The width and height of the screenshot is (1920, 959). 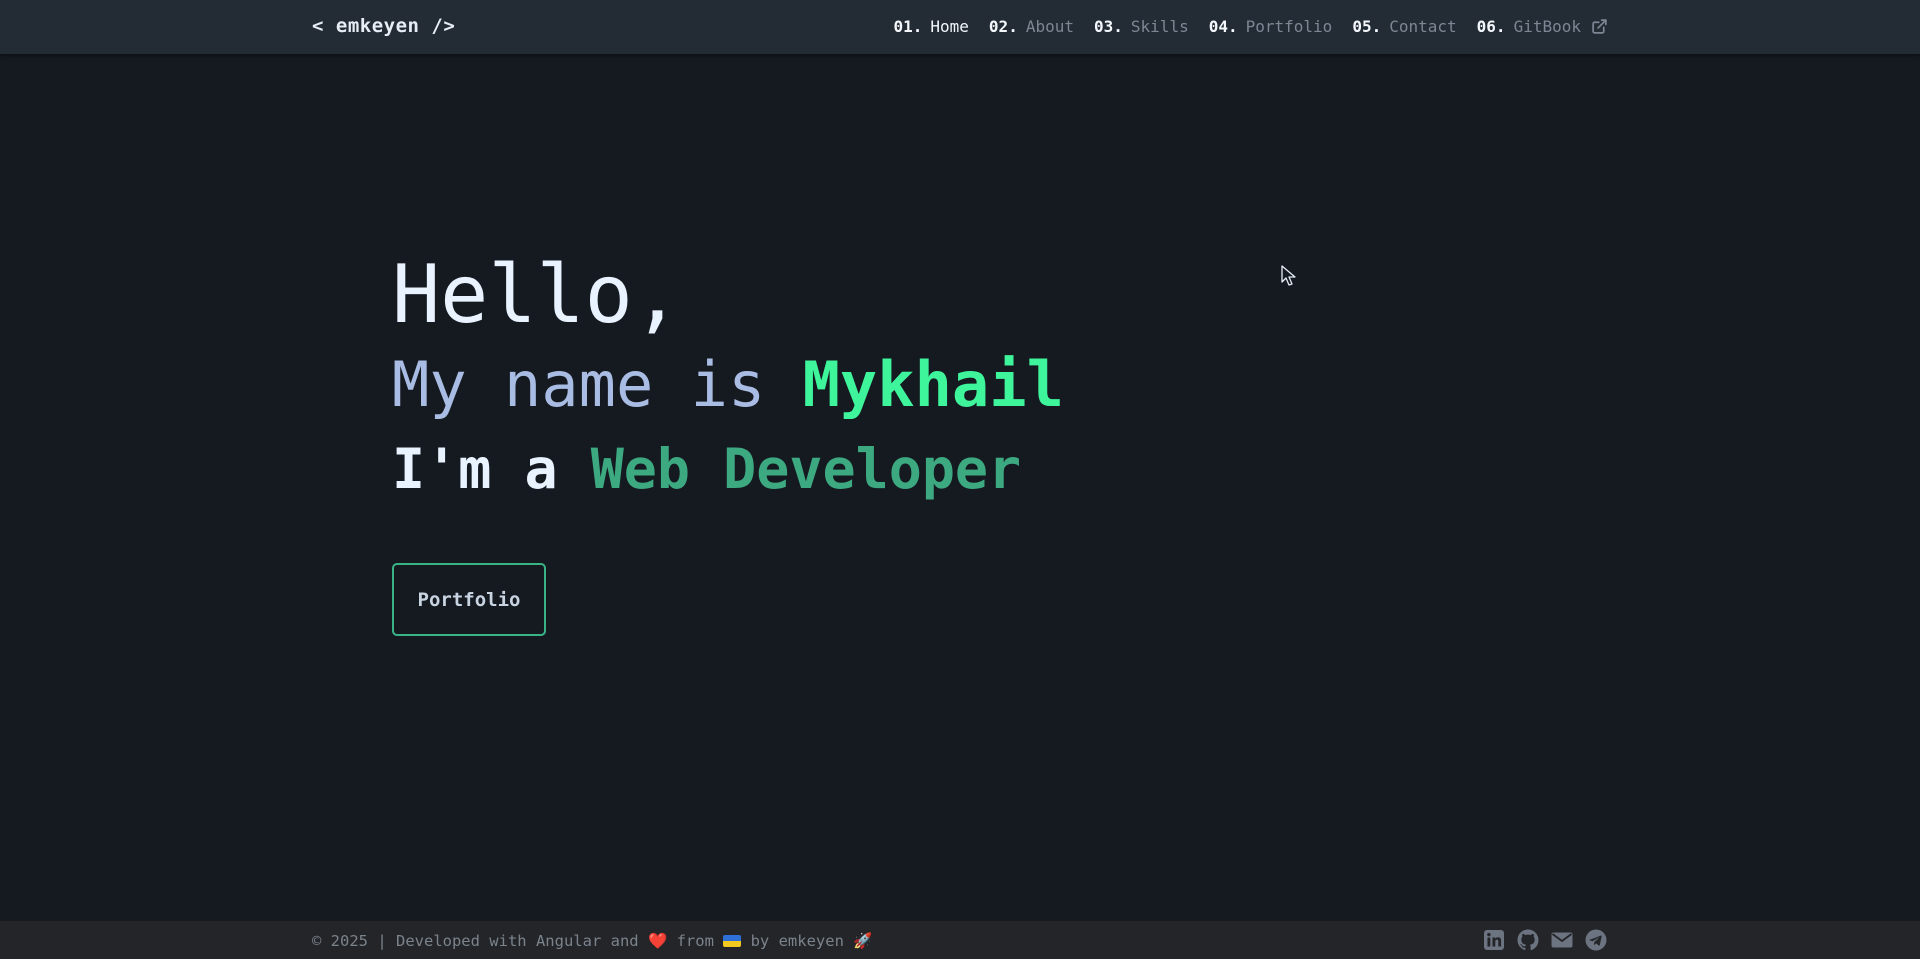 I want to click on mouse-cursor-icon, so click(x=1289, y=278).